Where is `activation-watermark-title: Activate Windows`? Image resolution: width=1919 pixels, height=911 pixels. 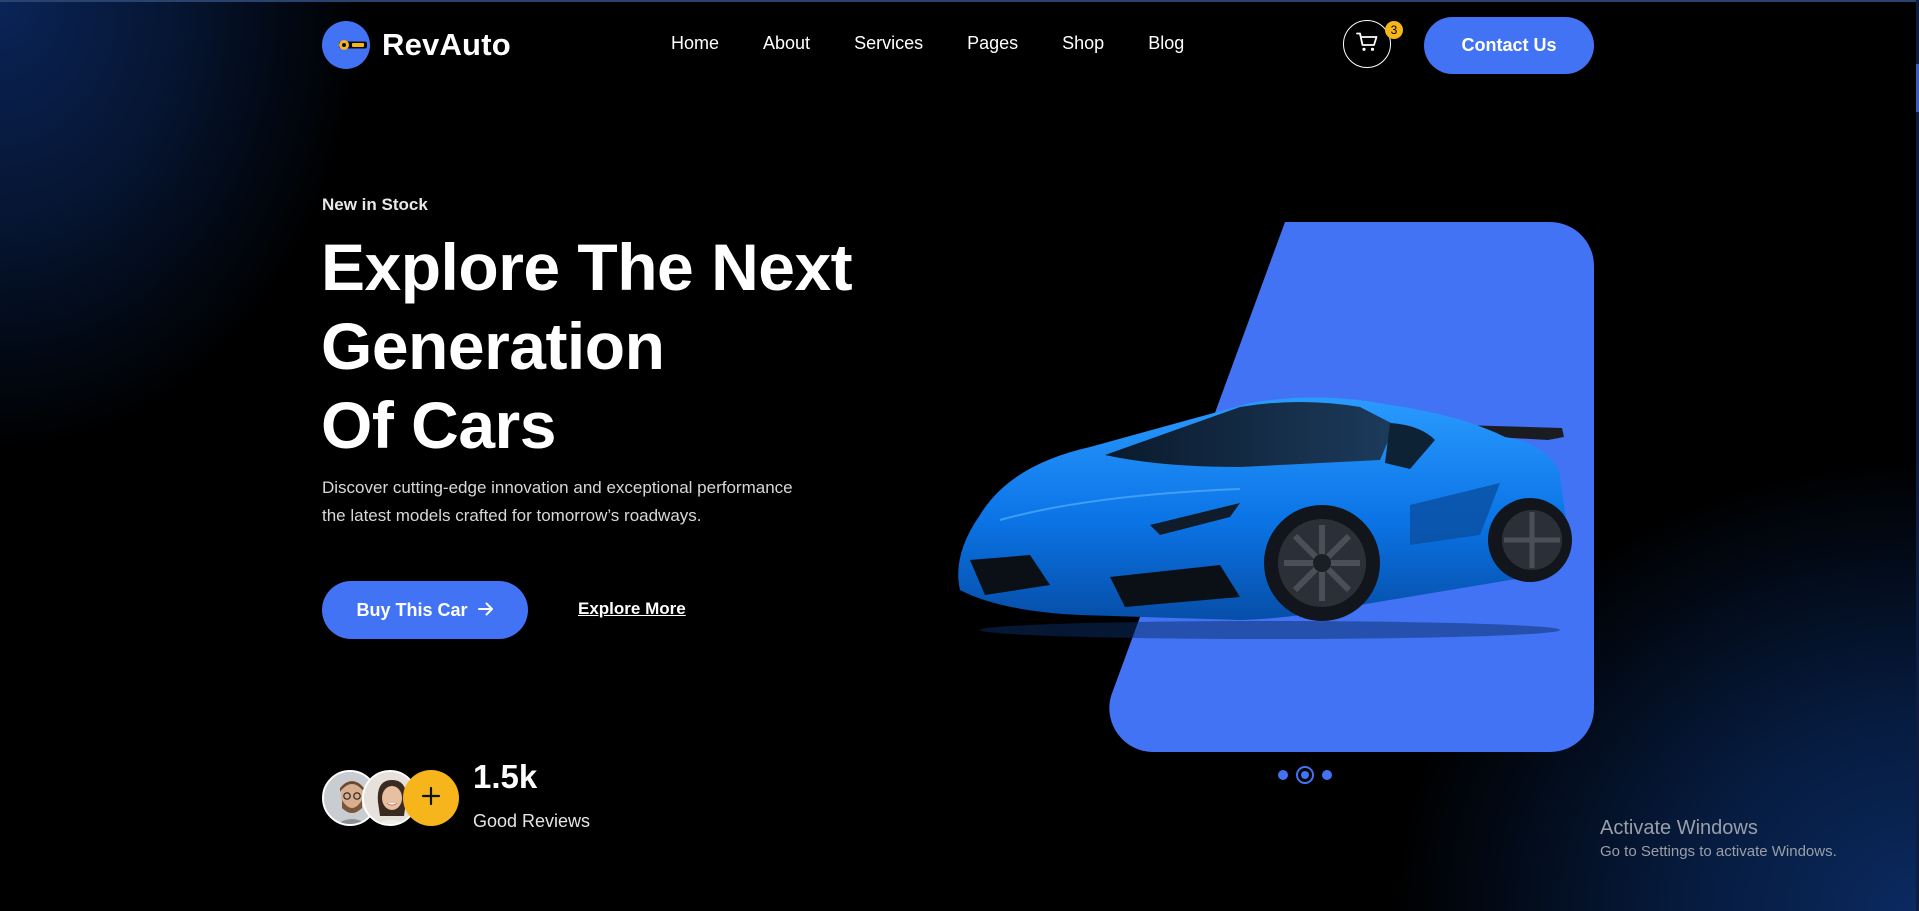 activation-watermark-title: Activate Windows is located at coordinates (1679, 828).